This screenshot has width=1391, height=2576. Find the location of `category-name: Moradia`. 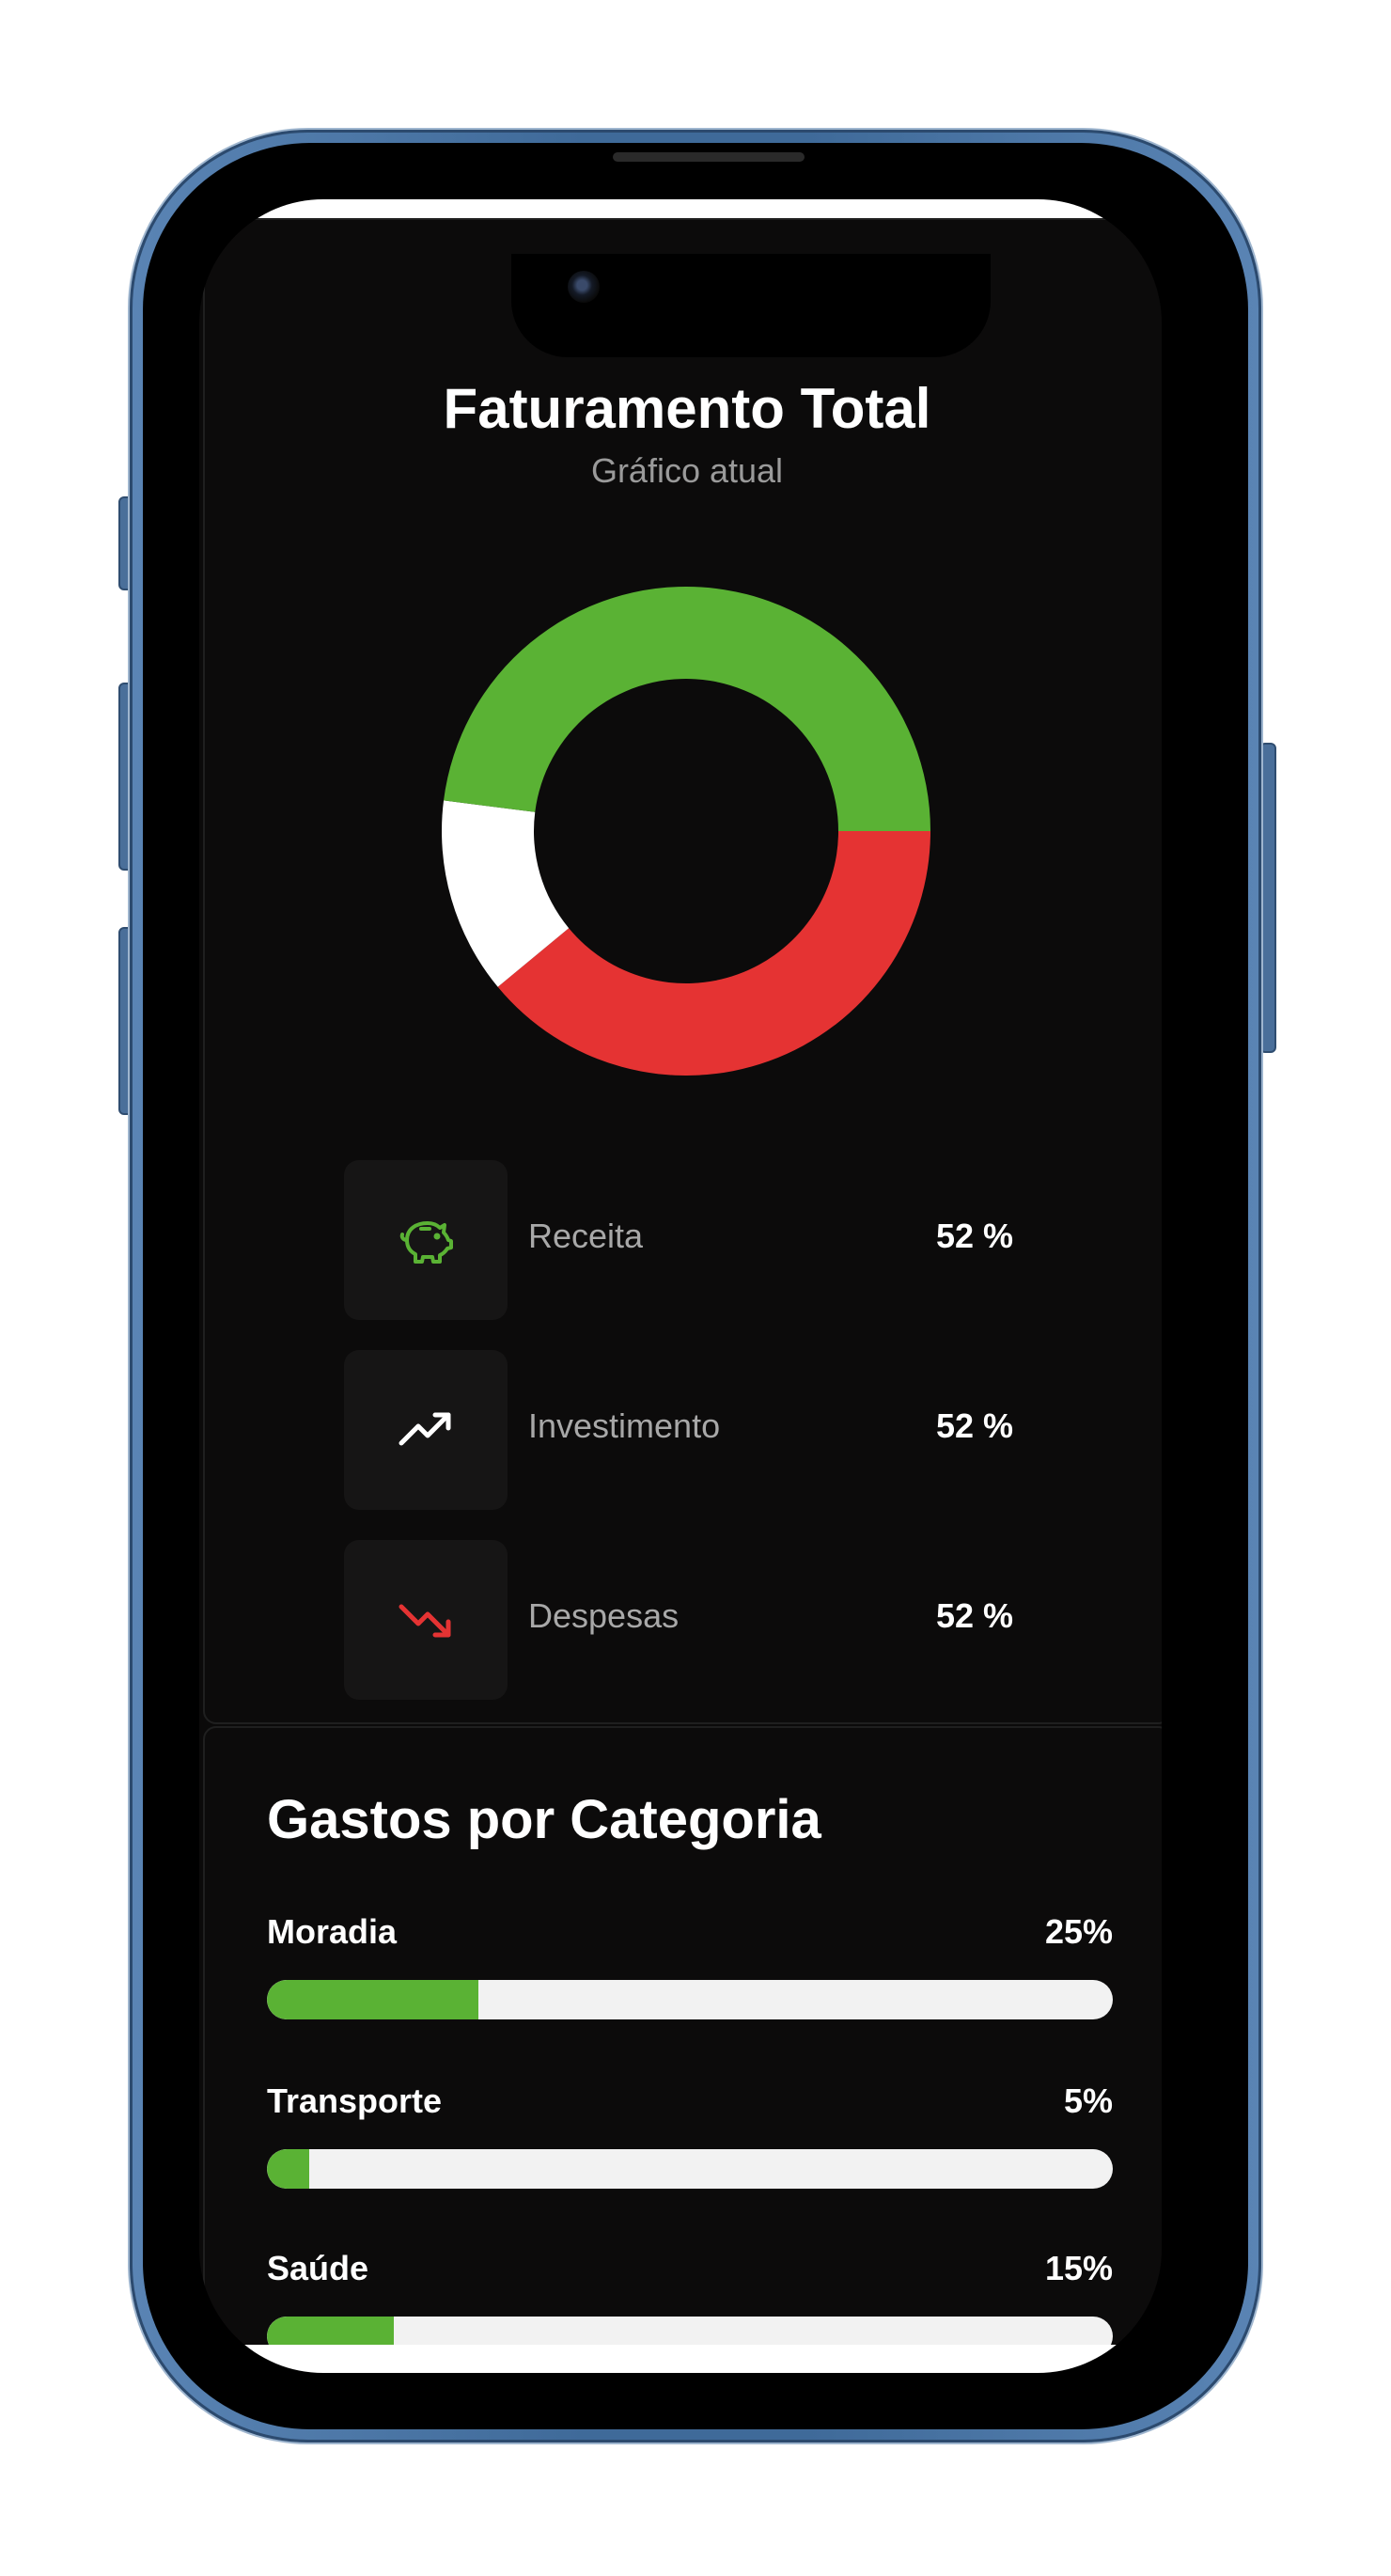

category-name: Moradia is located at coordinates (332, 1932).